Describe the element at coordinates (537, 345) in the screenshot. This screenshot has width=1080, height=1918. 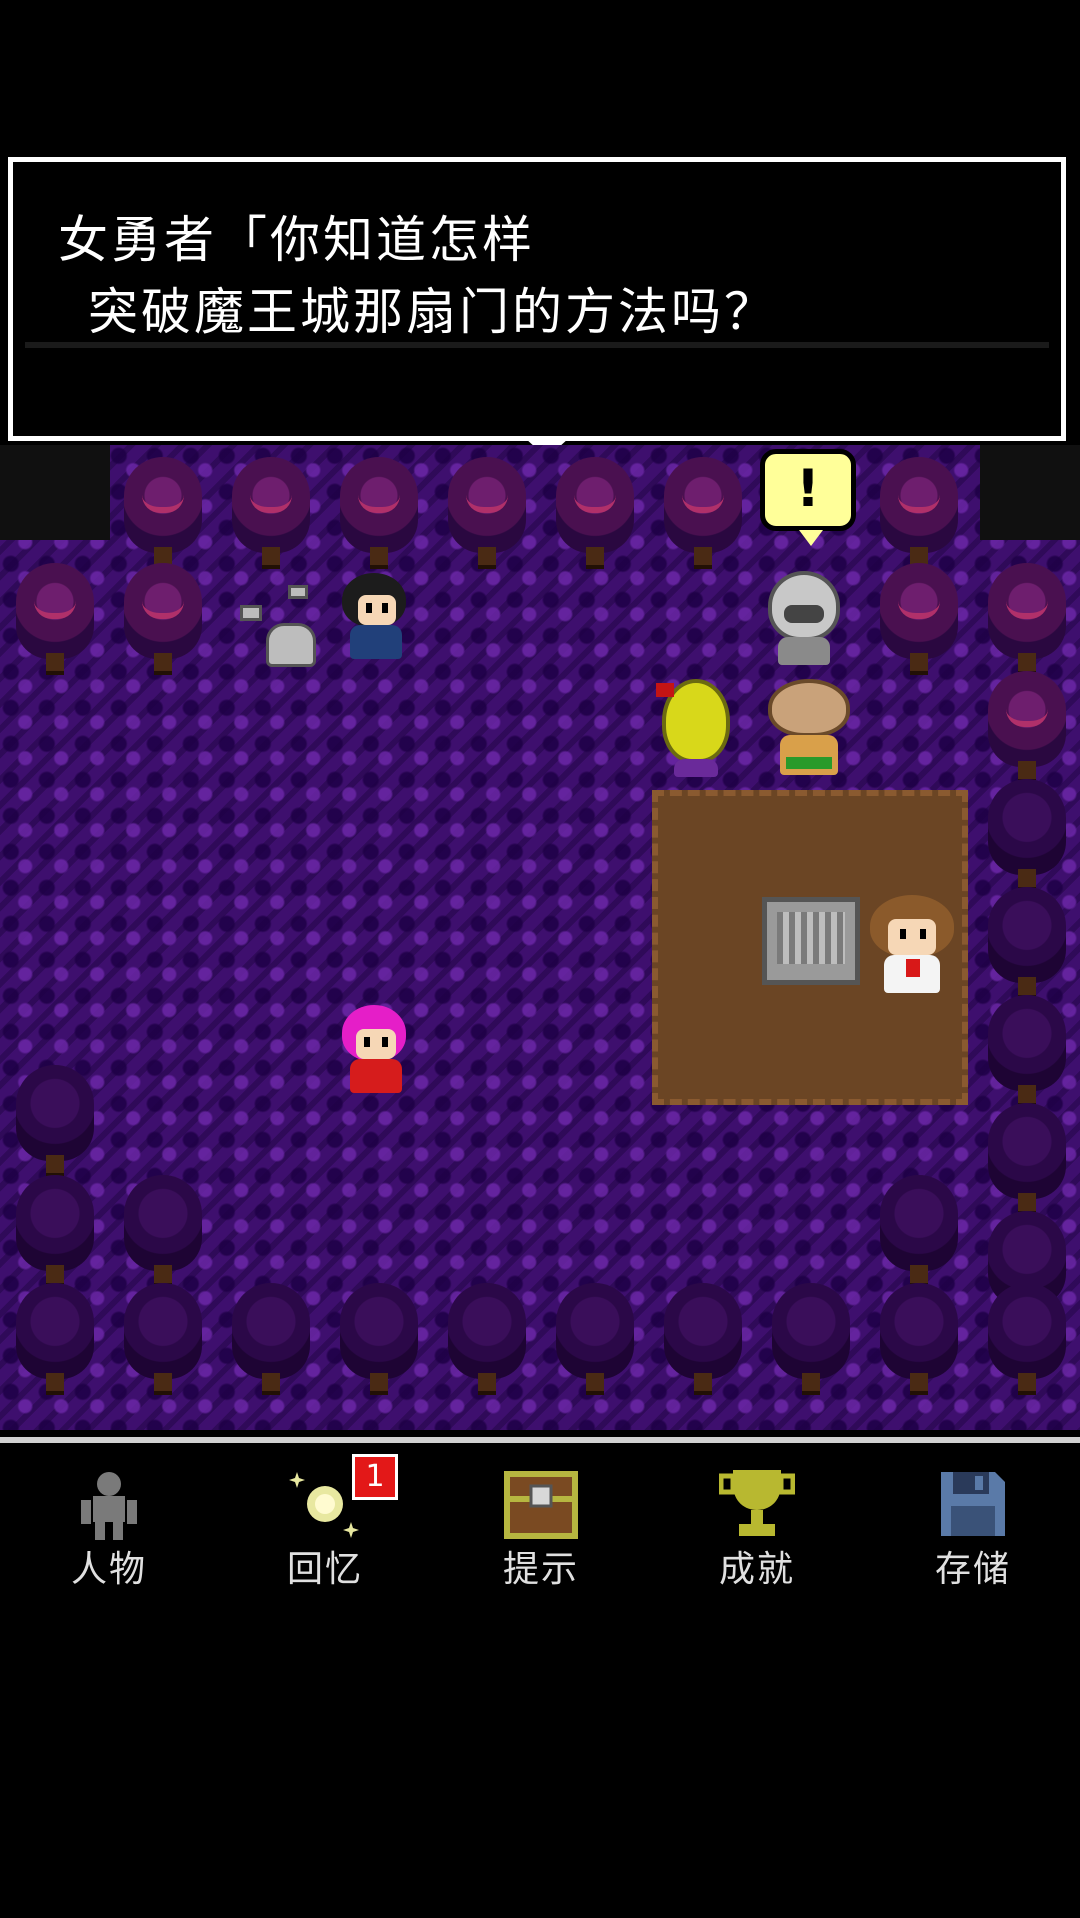
I see `dialog-divider` at that location.